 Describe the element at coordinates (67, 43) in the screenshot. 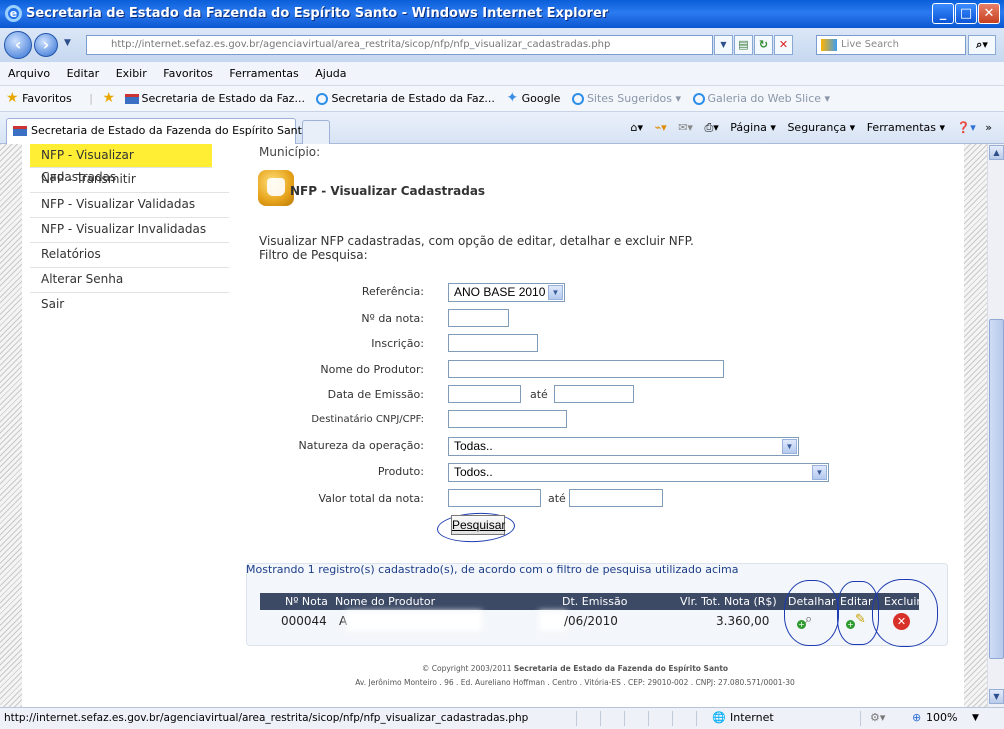

I see `history-dropdown-icon: ▼` at that location.